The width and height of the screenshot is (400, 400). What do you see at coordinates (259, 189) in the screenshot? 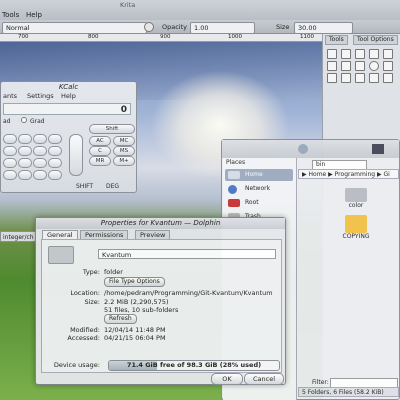
I see `place-network: Network` at bounding box center [259, 189].